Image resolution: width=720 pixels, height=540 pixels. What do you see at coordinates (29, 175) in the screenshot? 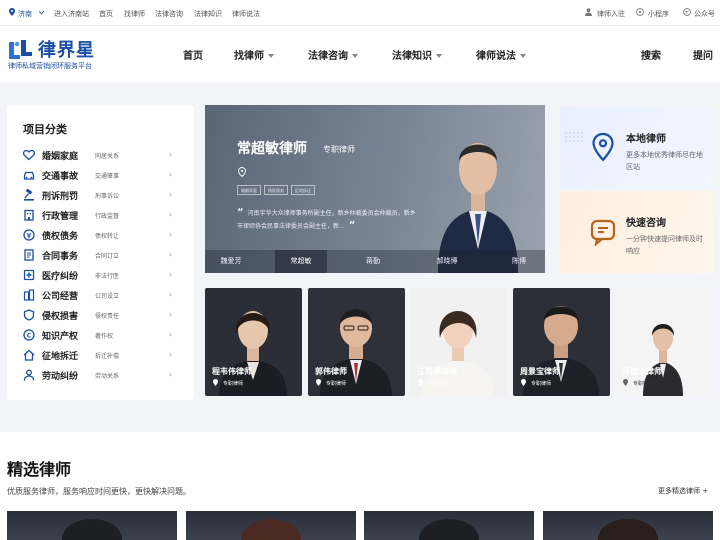
I see `car-icon` at bounding box center [29, 175].